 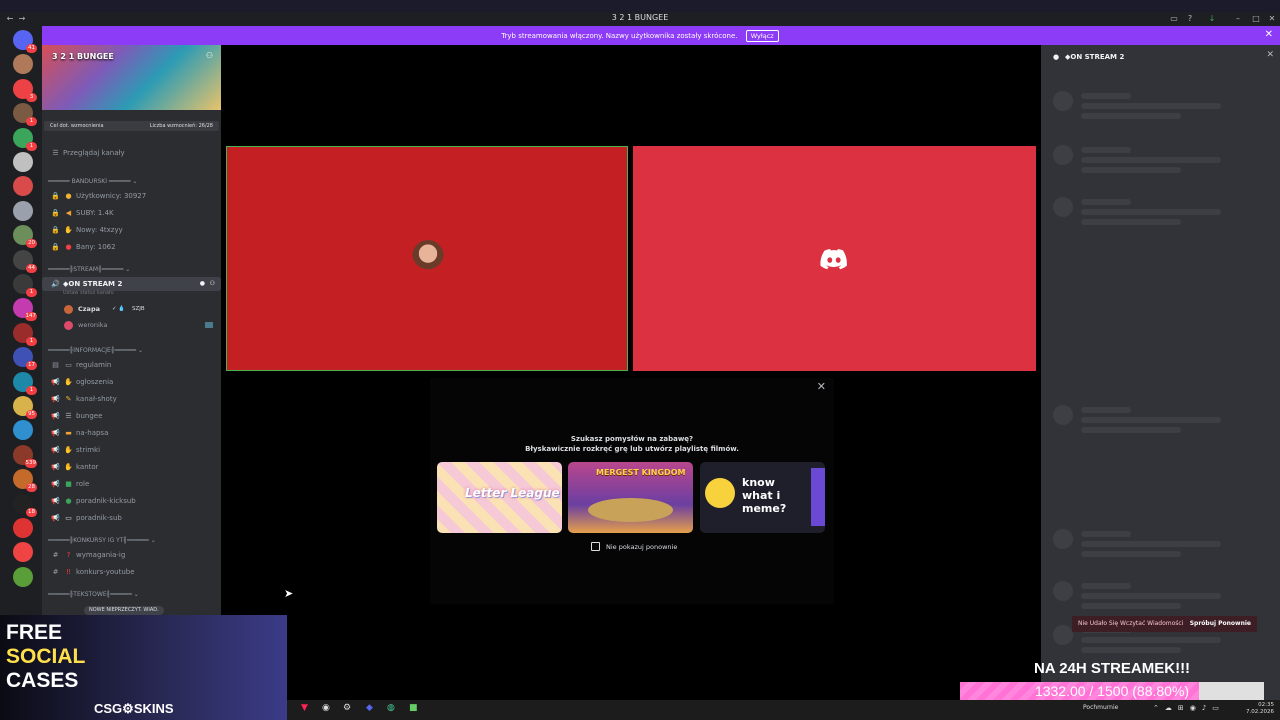 What do you see at coordinates (499, 497) in the screenshot?
I see `activity-card-letter-league: Letter League` at bounding box center [499, 497].